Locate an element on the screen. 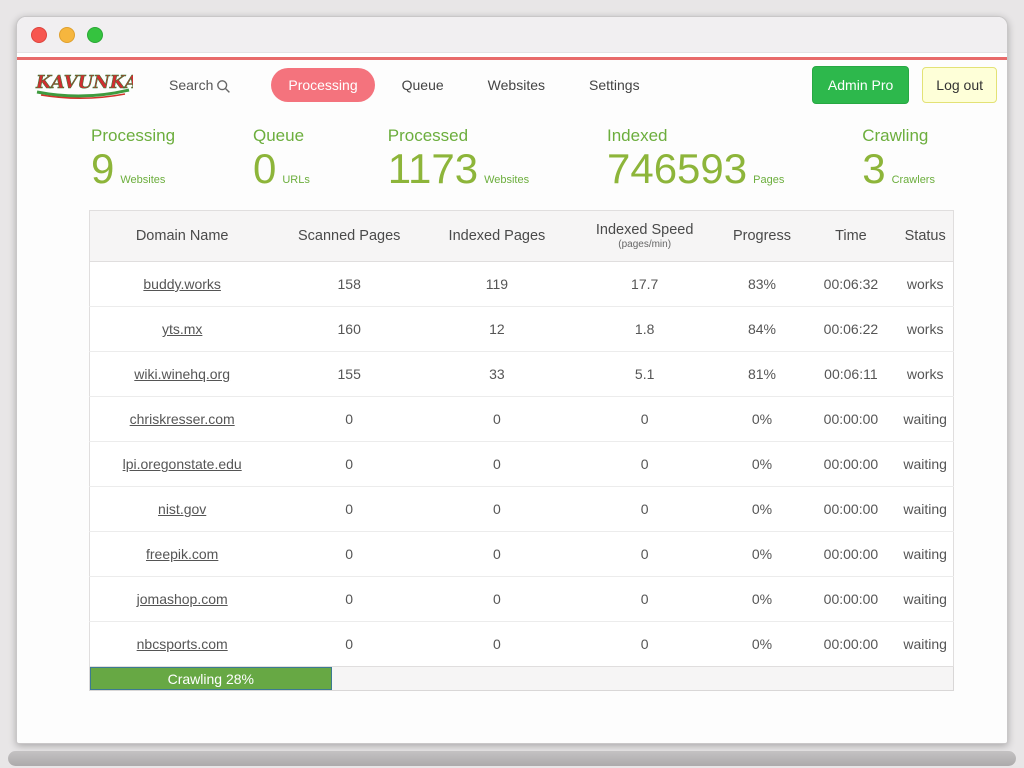 The image size is (1024, 768). table-row: jomashop.com 0 0 0 0% 00:00:00 waiting is located at coordinates (521, 599).